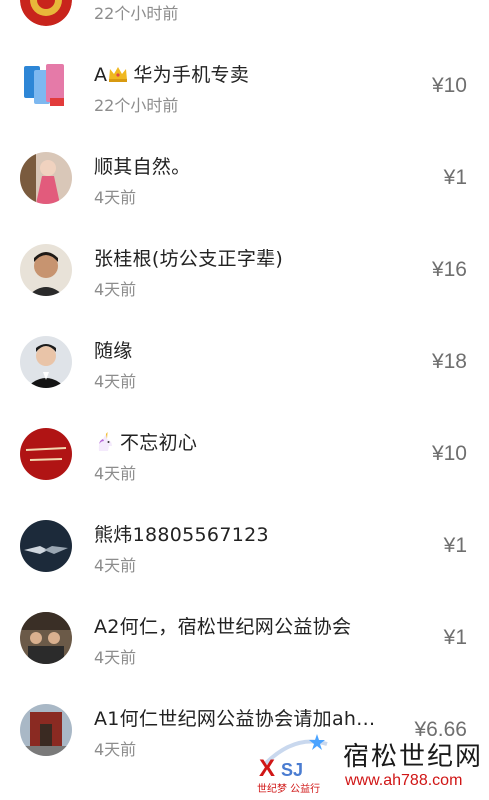 The height and width of the screenshot is (800, 489). What do you see at coordinates (113, 351) in the screenshot?
I see `donor-name: 随缘` at bounding box center [113, 351].